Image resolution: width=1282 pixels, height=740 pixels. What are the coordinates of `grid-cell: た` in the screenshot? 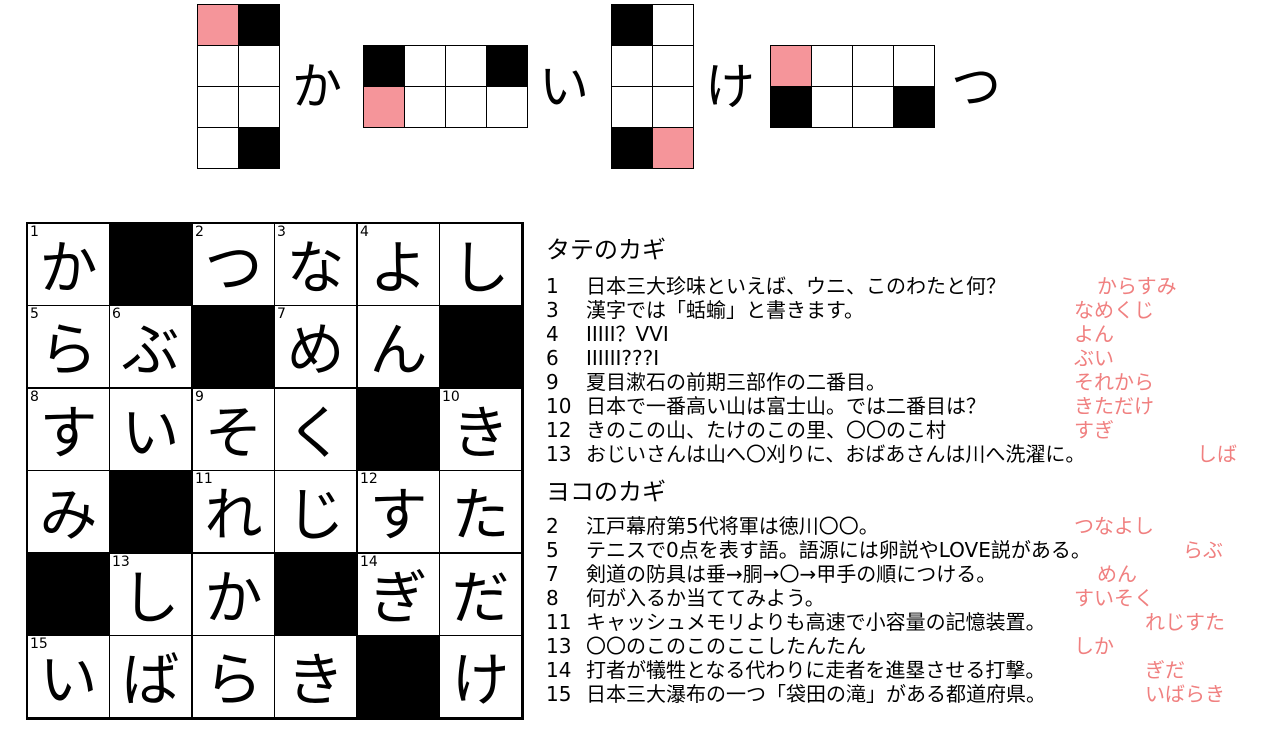 It's located at (480, 511).